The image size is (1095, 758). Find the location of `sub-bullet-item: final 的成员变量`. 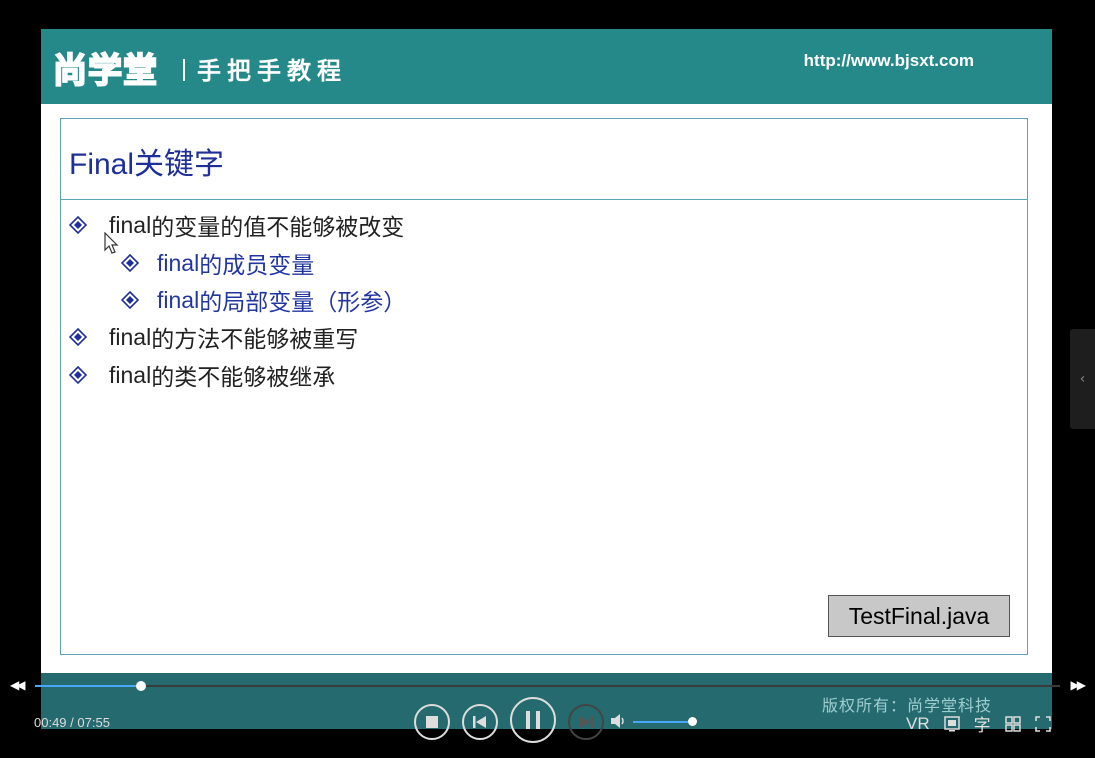

sub-bullet-item: final 的成员变量 is located at coordinates (217, 263).